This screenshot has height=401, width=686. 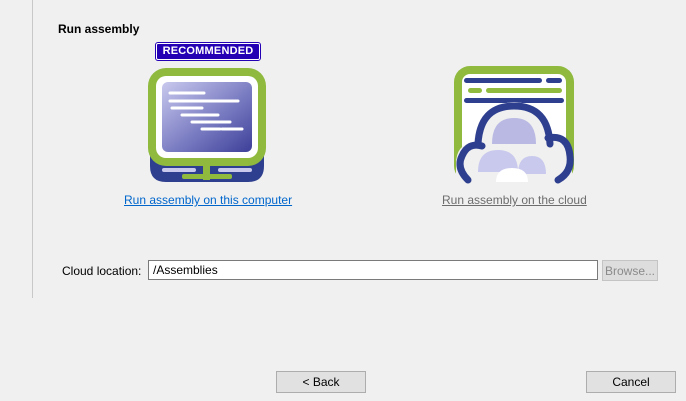 I want to click on run-cloud-link: Run assembly on the cloud, so click(x=514, y=200).